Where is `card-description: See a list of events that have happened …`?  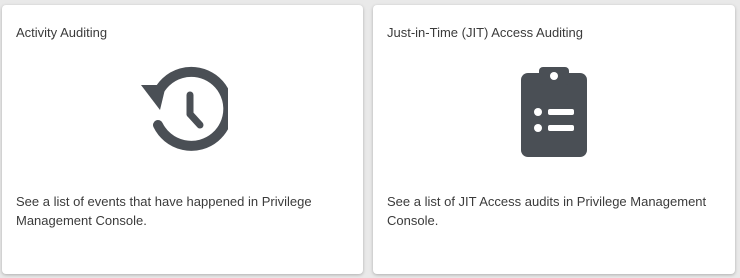 card-description: See a list of events that have happened … is located at coordinates (164, 211).